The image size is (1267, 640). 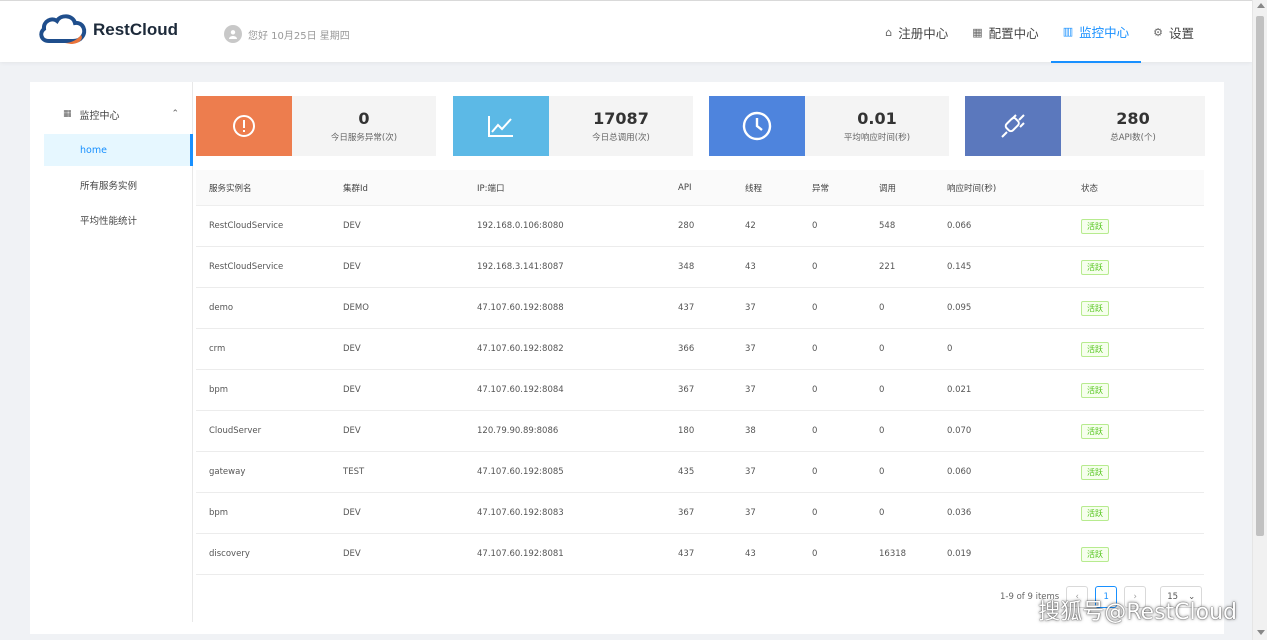 What do you see at coordinates (520, 349) in the screenshot?
I see `table-cell: 47.107.60.192:8082` at bounding box center [520, 349].